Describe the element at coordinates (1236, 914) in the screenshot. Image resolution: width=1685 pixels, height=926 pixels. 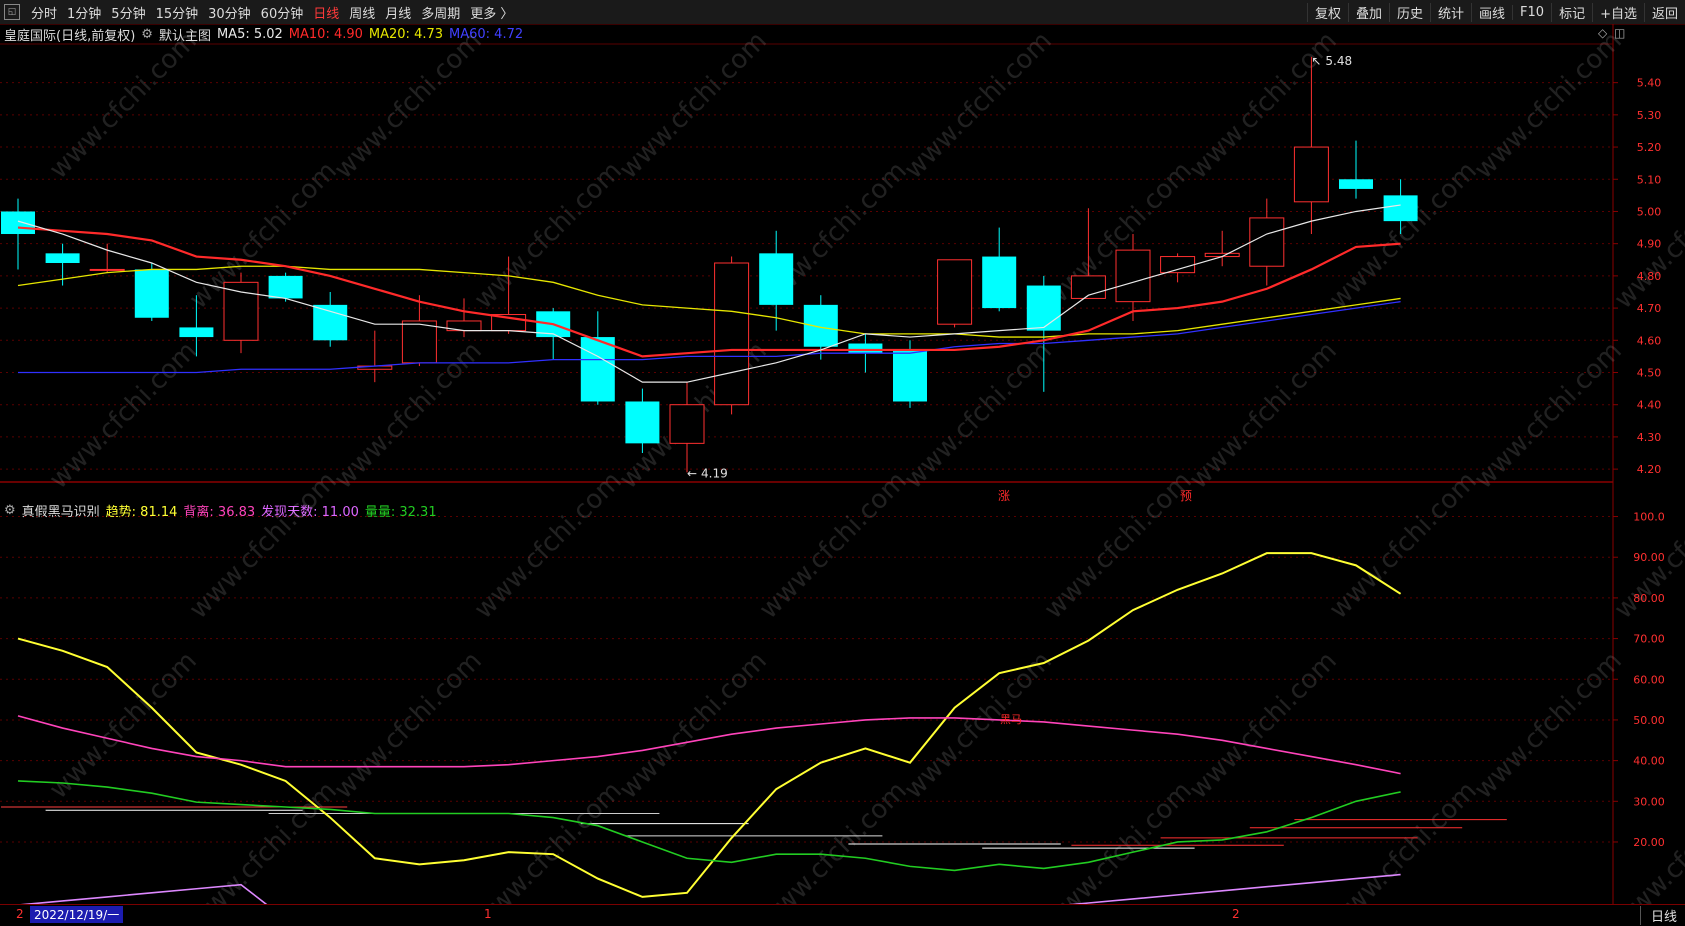
I see `time-mark-3: 2` at that location.